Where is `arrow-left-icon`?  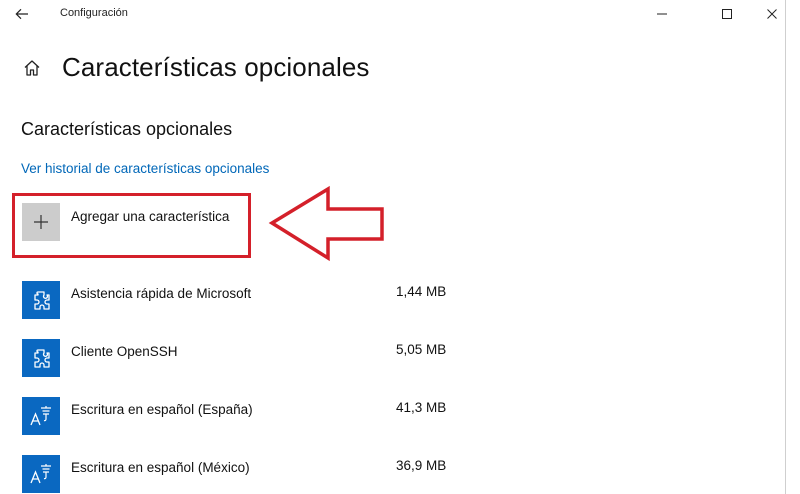 arrow-left-icon is located at coordinates (21, 14).